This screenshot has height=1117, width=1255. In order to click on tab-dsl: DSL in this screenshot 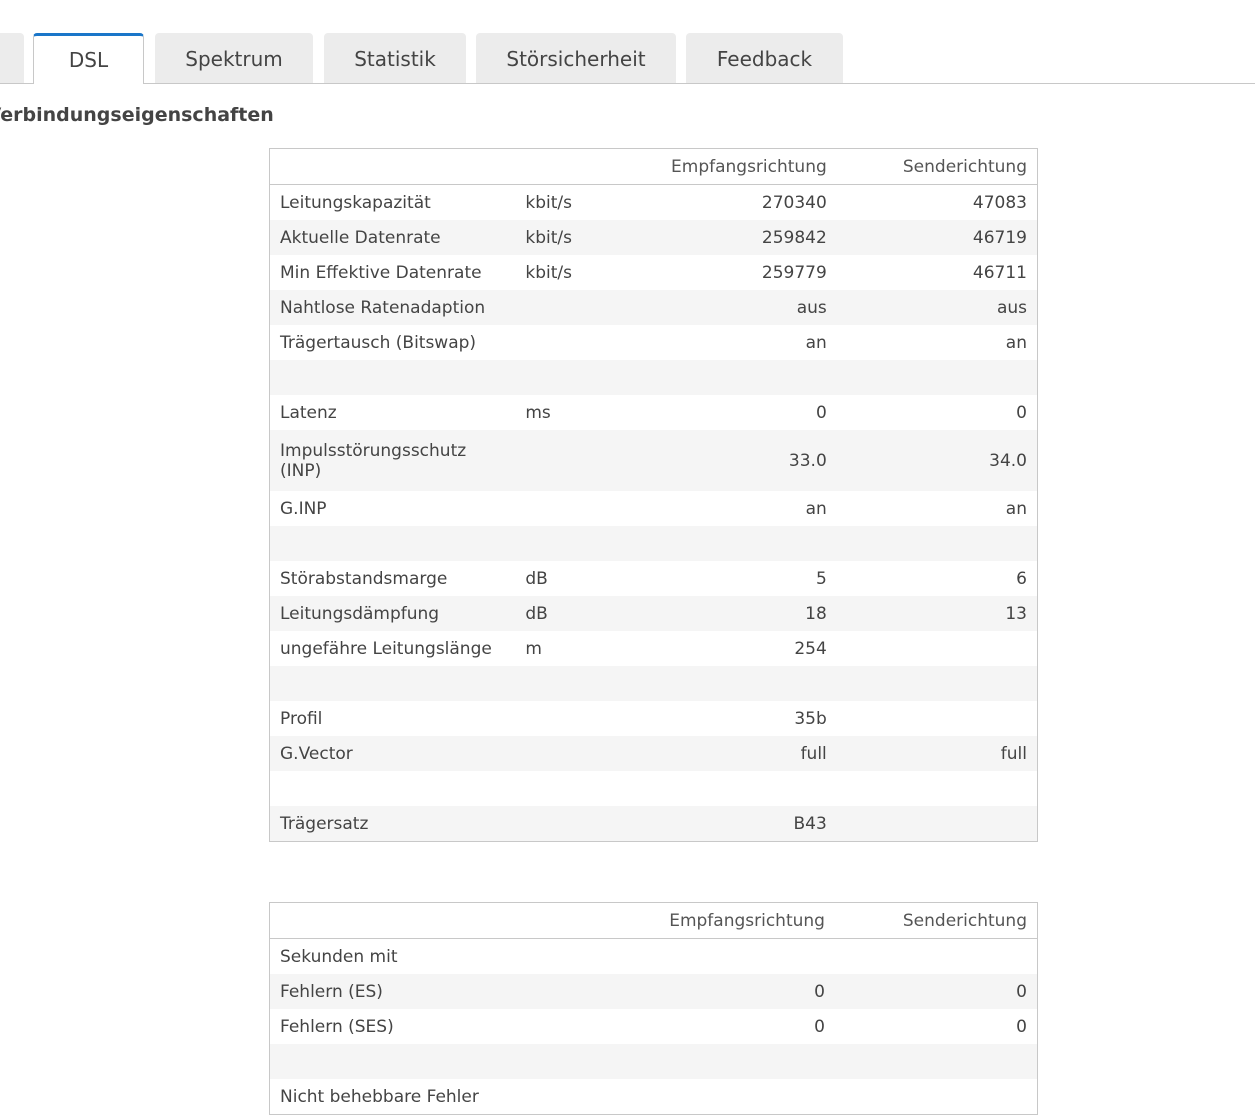, I will do `click(88, 58)`.